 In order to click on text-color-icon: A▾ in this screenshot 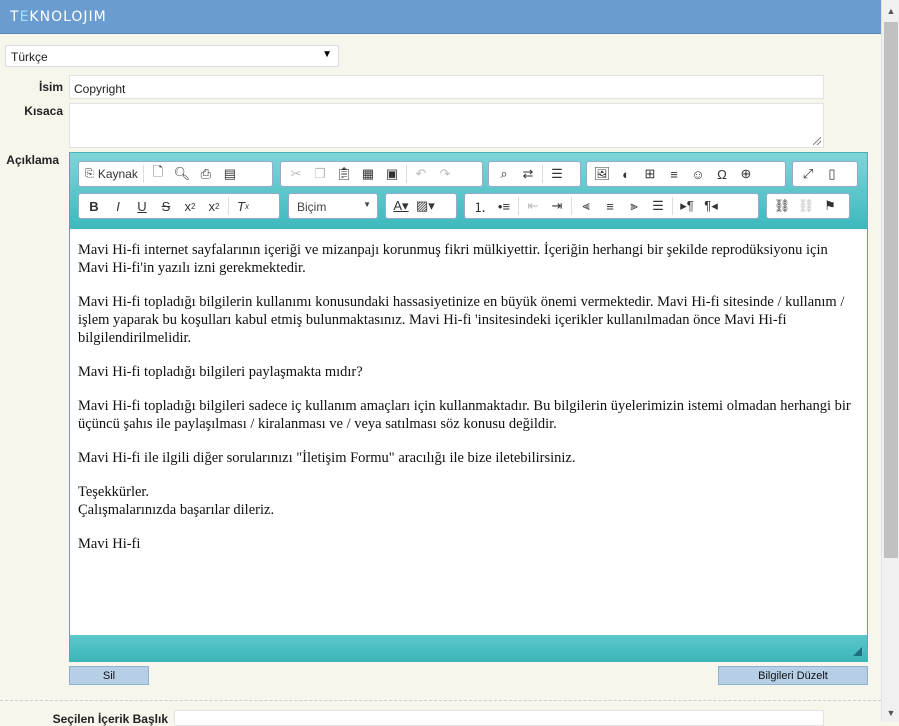, I will do `click(401, 206)`.